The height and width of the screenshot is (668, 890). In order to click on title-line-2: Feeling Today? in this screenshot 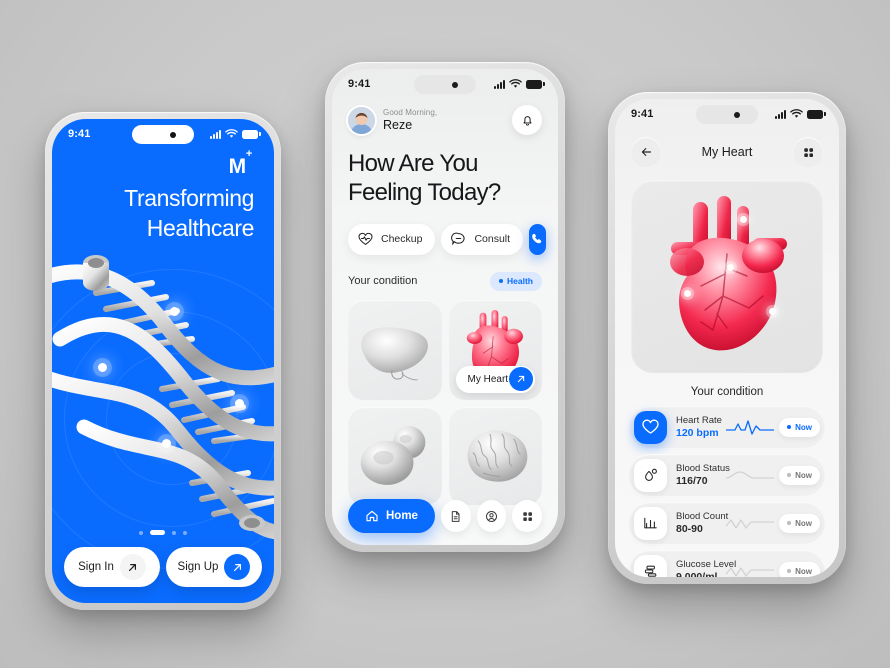, I will do `click(424, 193)`.